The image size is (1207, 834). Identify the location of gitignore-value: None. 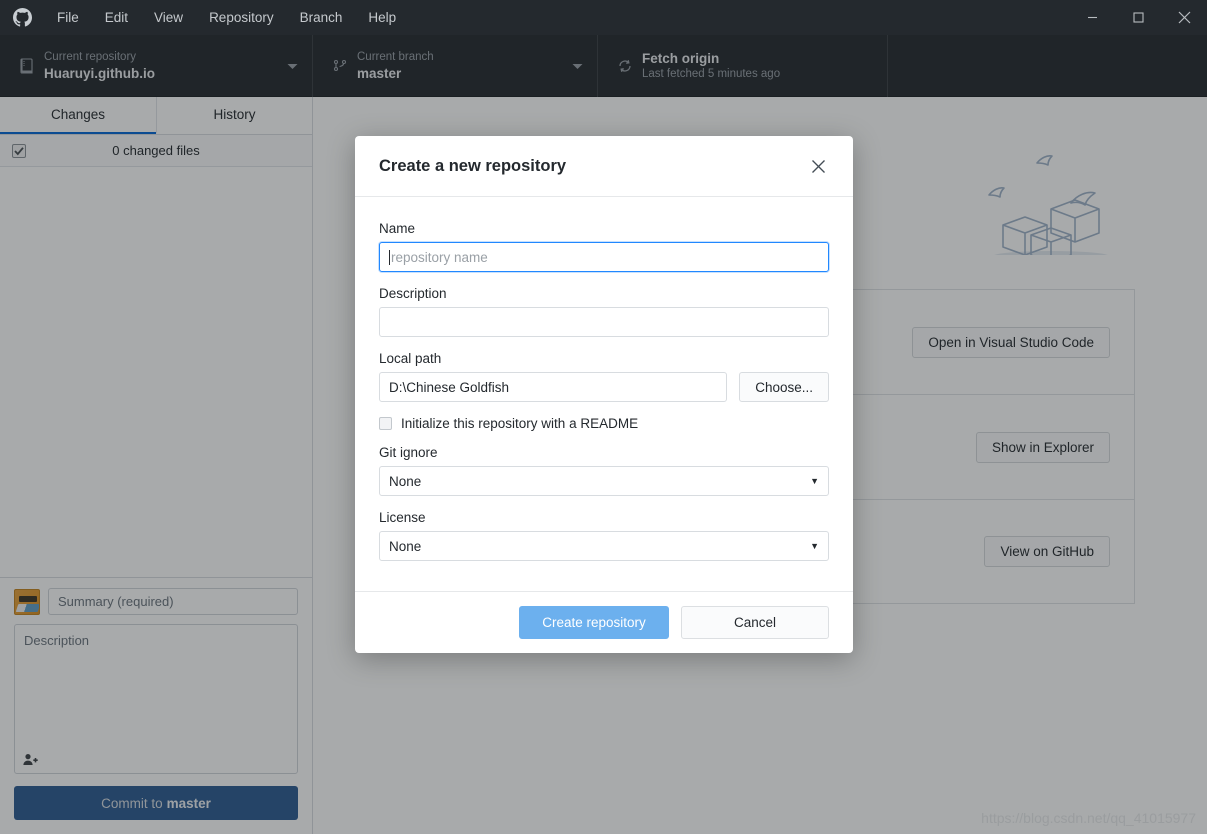
(405, 481).